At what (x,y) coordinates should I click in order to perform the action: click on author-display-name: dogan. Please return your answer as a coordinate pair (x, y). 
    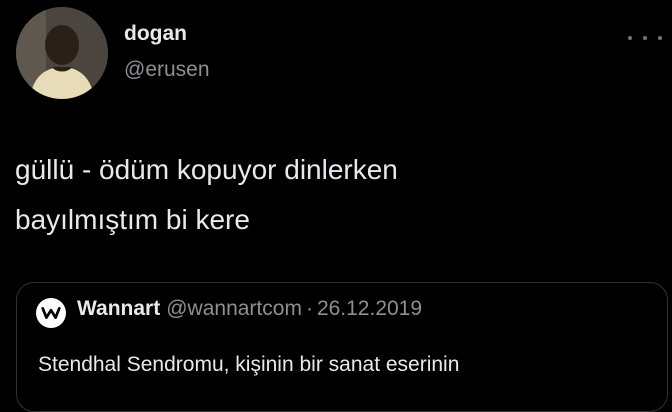
    Looking at the image, I should click on (155, 34).